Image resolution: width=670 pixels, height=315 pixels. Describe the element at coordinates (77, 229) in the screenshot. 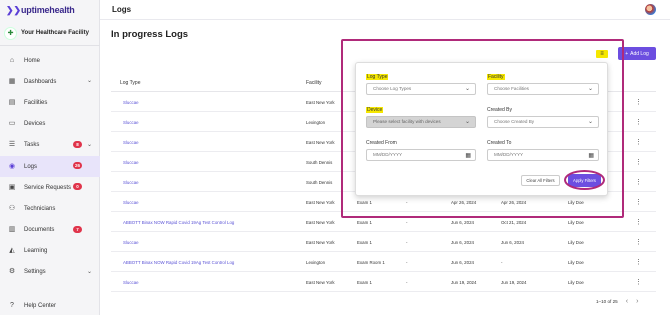

I see `count-badge: 7` at that location.